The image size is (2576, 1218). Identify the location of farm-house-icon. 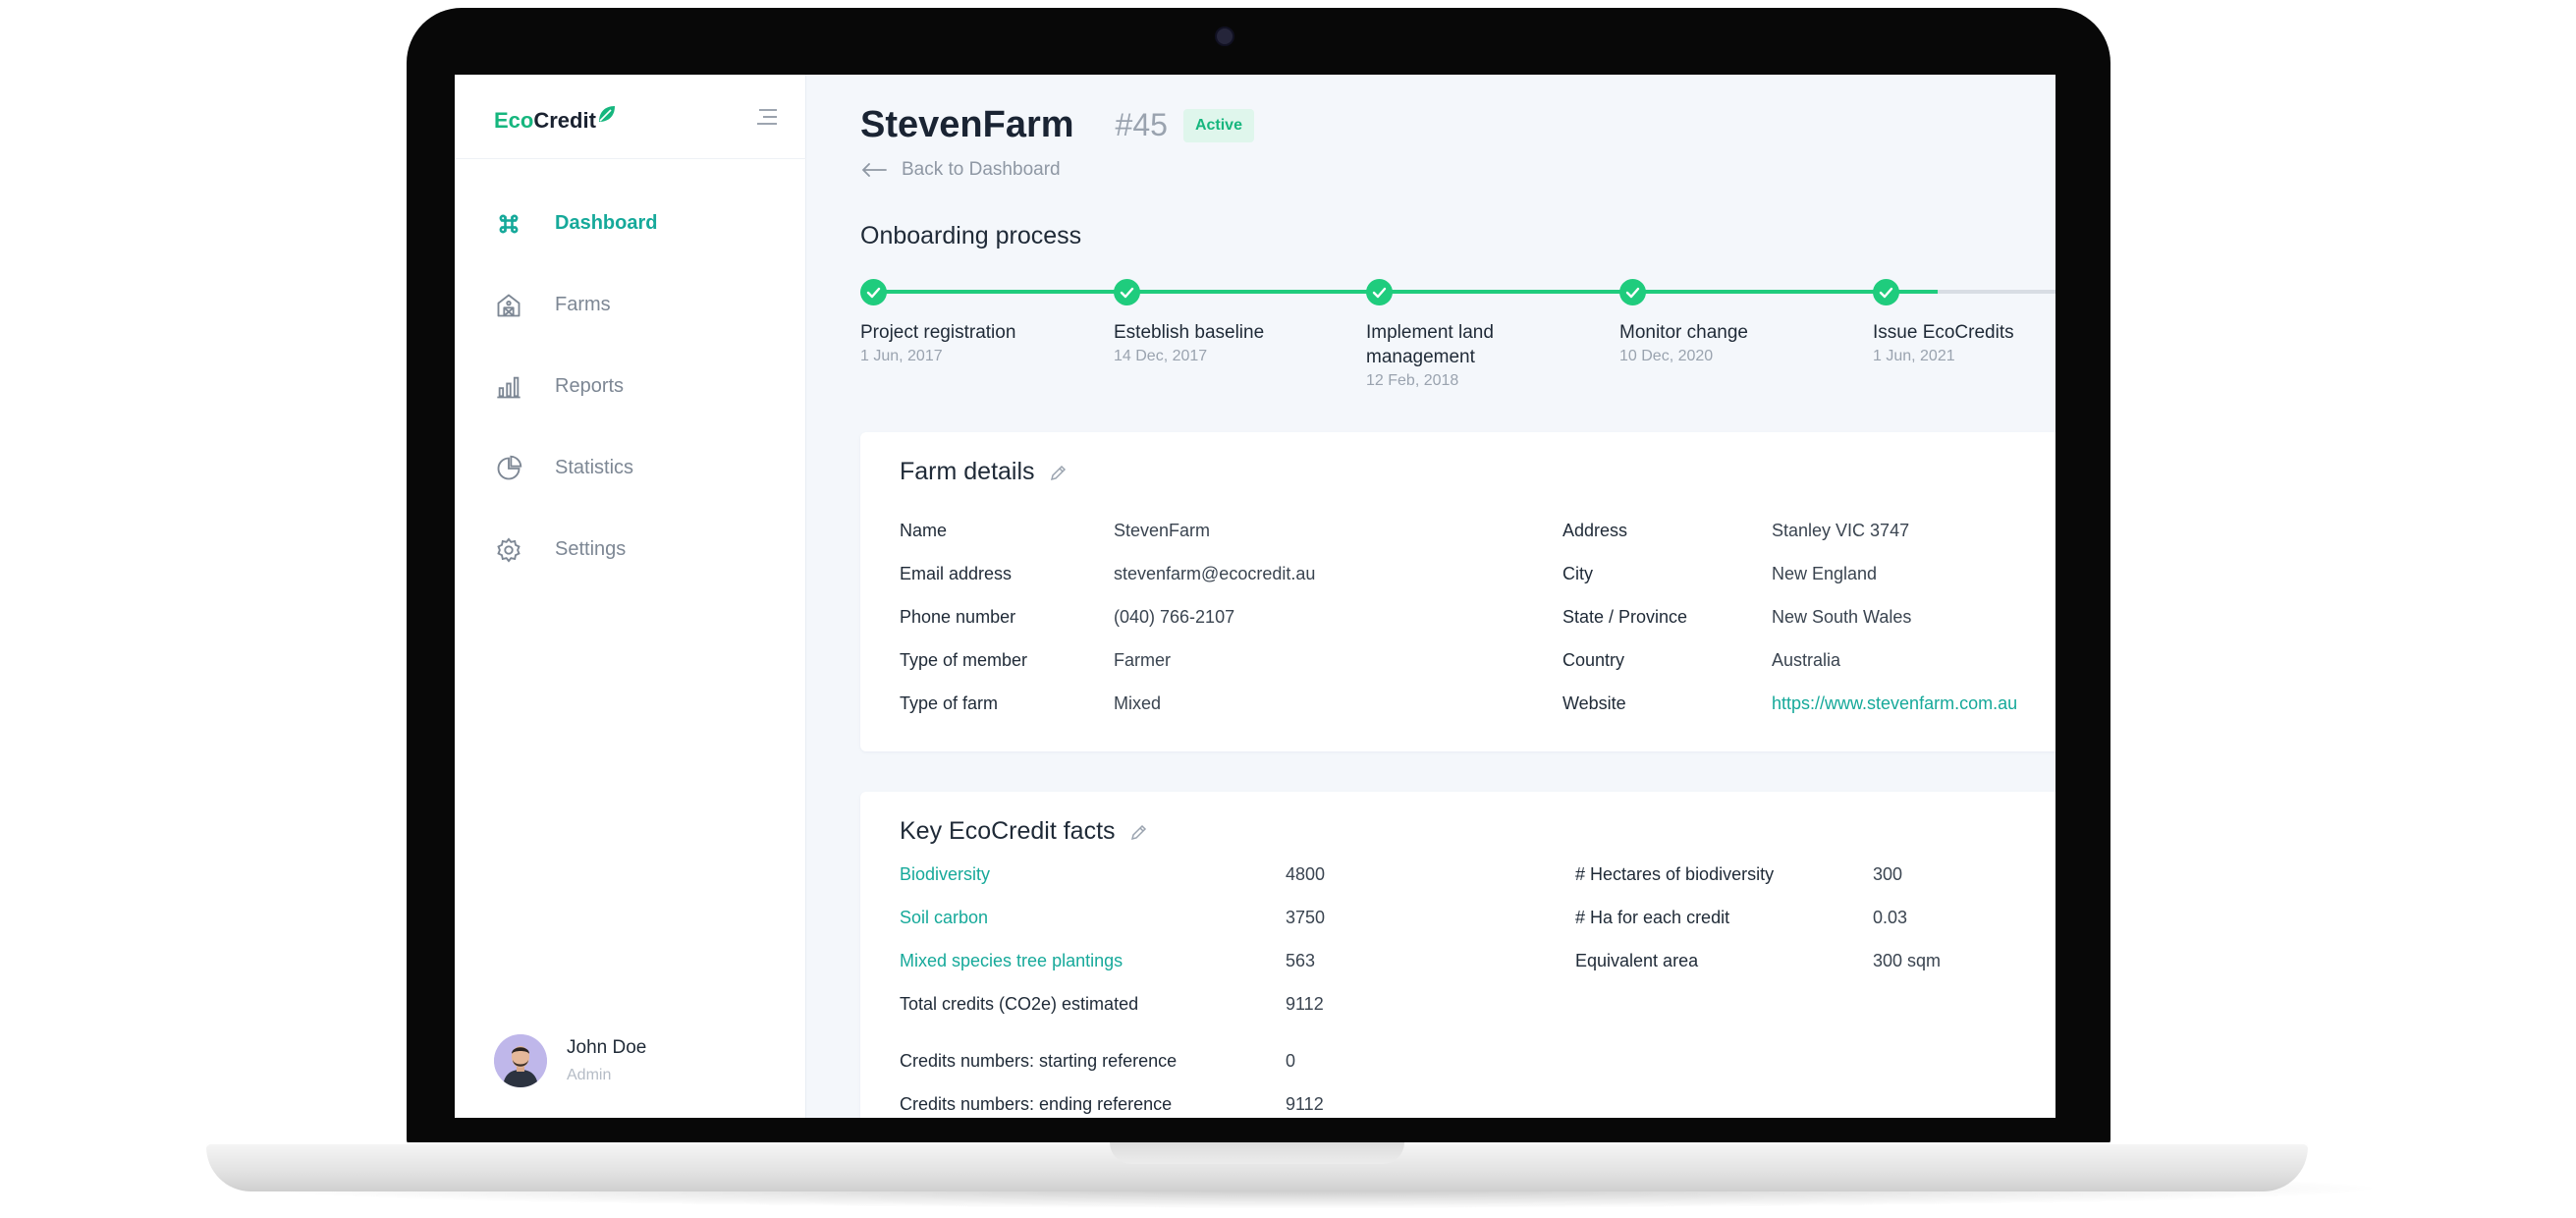
(509, 306).